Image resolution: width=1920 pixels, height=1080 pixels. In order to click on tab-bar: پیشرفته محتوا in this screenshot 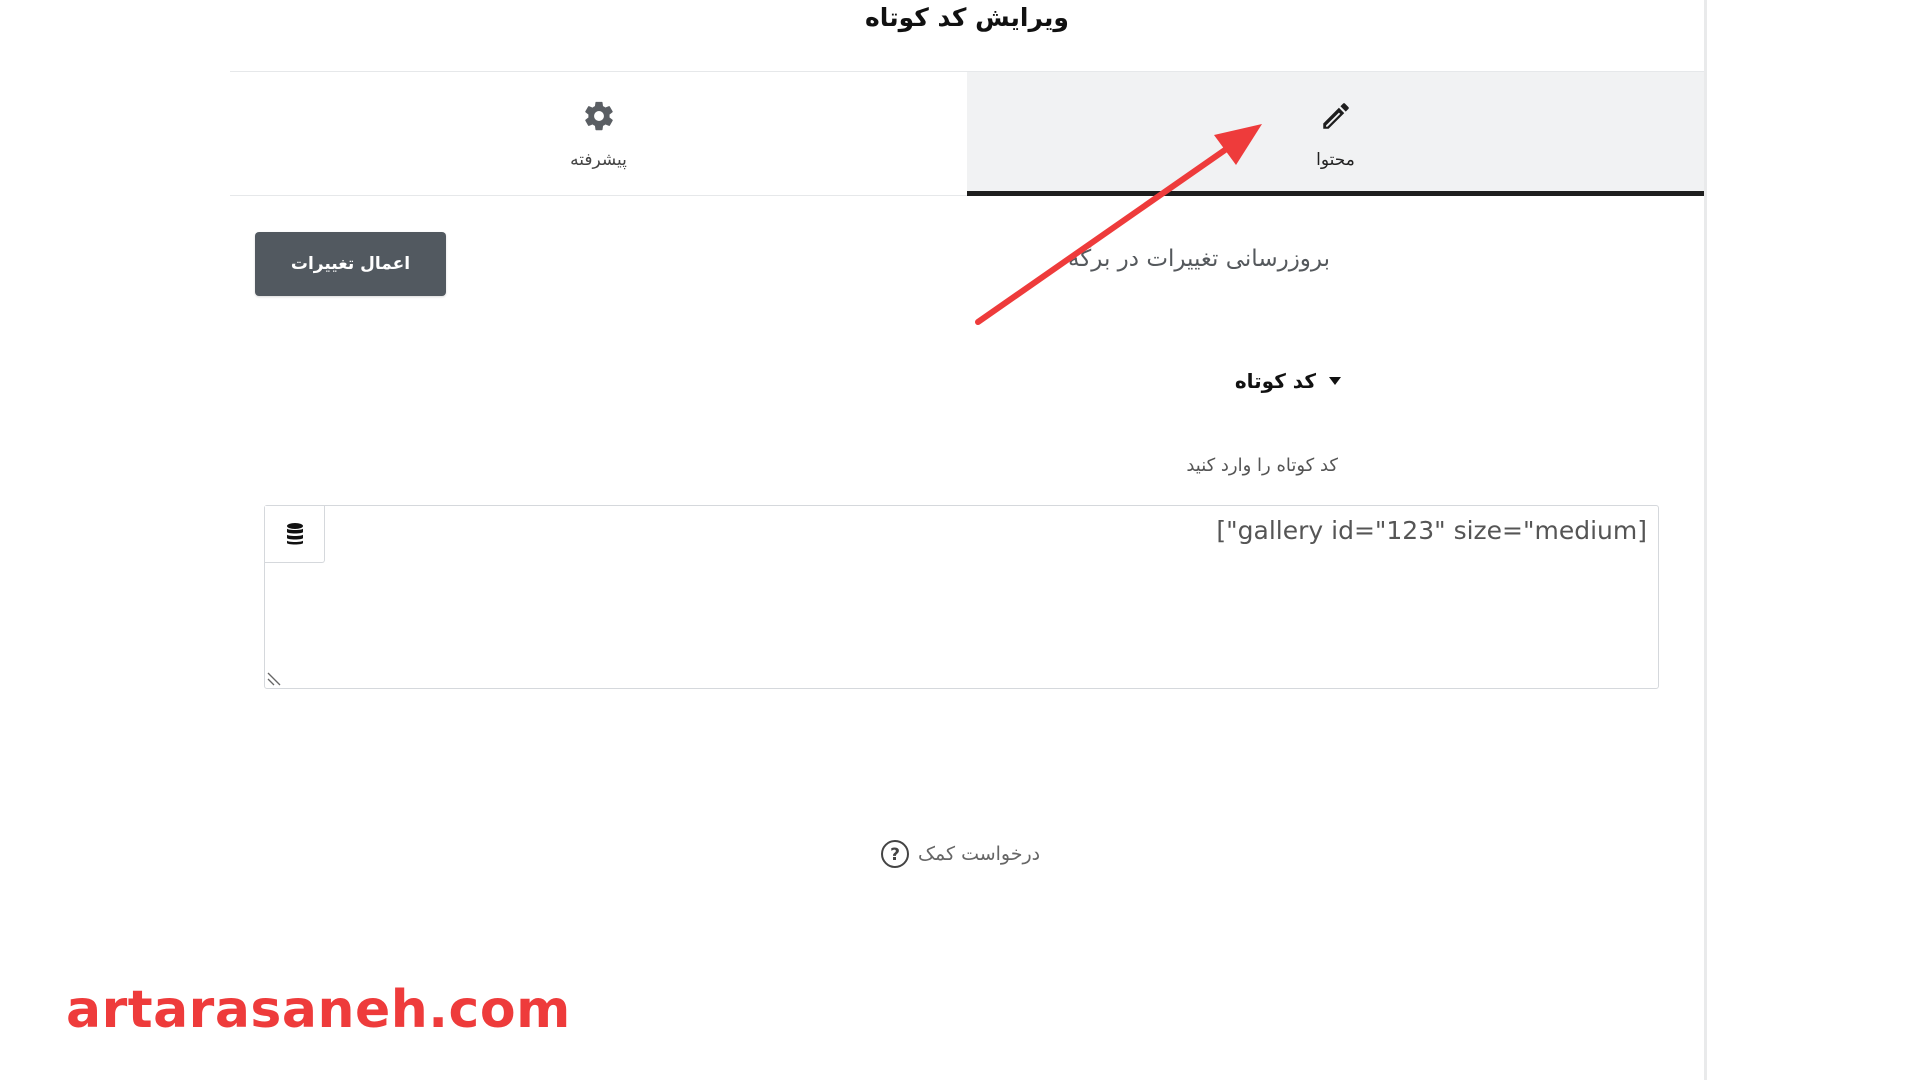, I will do `click(967, 134)`.